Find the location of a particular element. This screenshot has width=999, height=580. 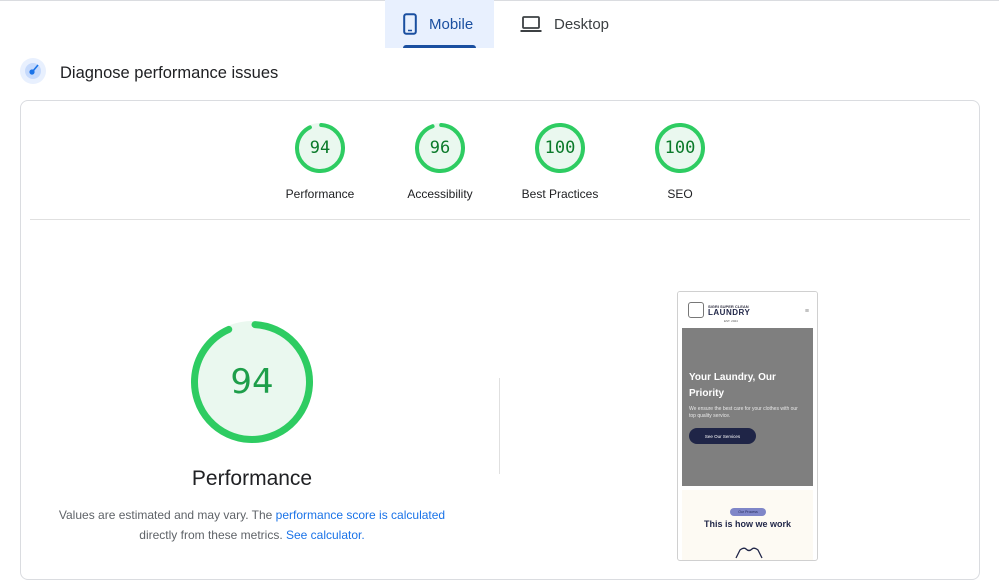

gauge-score: 94 is located at coordinates (320, 148).